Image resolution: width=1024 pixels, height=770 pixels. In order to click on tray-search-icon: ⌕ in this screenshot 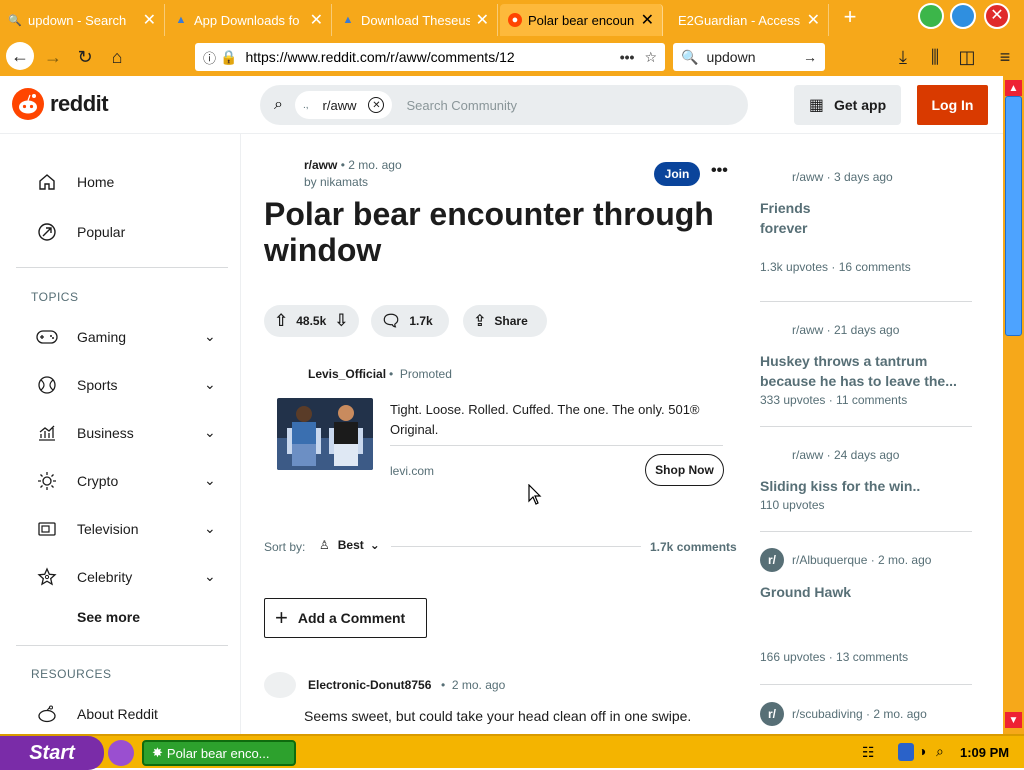, I will do `click(940, 751)`.